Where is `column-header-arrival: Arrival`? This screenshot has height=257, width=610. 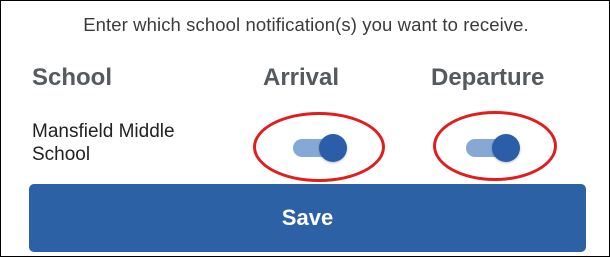 column-header-arrival: Arrival is located at coordinates (301, 77).